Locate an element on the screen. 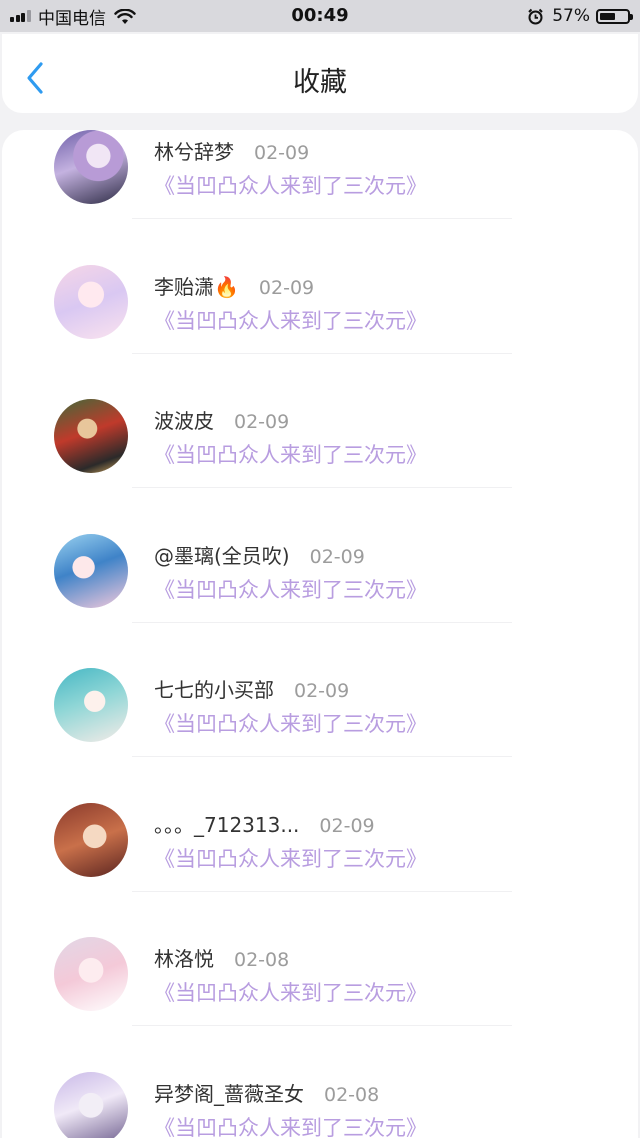 This screenshot has height=1138, width=640. user-name: 异梦阁_蔷薇圣女 is located at coordinates (229, 1092).